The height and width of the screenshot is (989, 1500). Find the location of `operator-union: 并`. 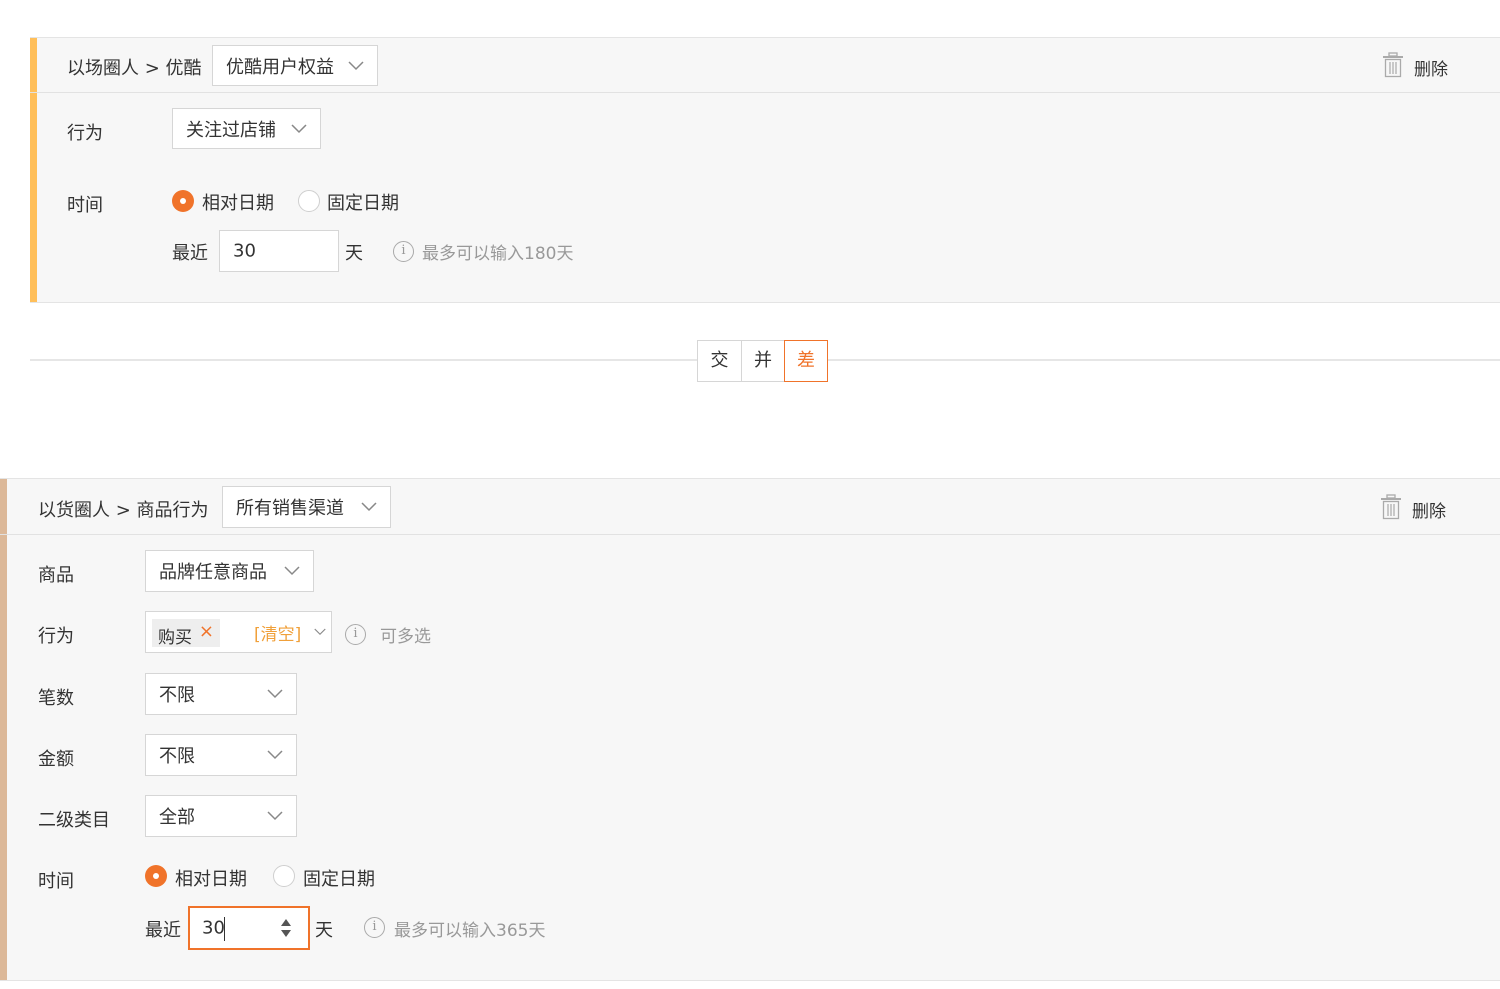

operator-union: 并 is located at coordinates (763, 361).